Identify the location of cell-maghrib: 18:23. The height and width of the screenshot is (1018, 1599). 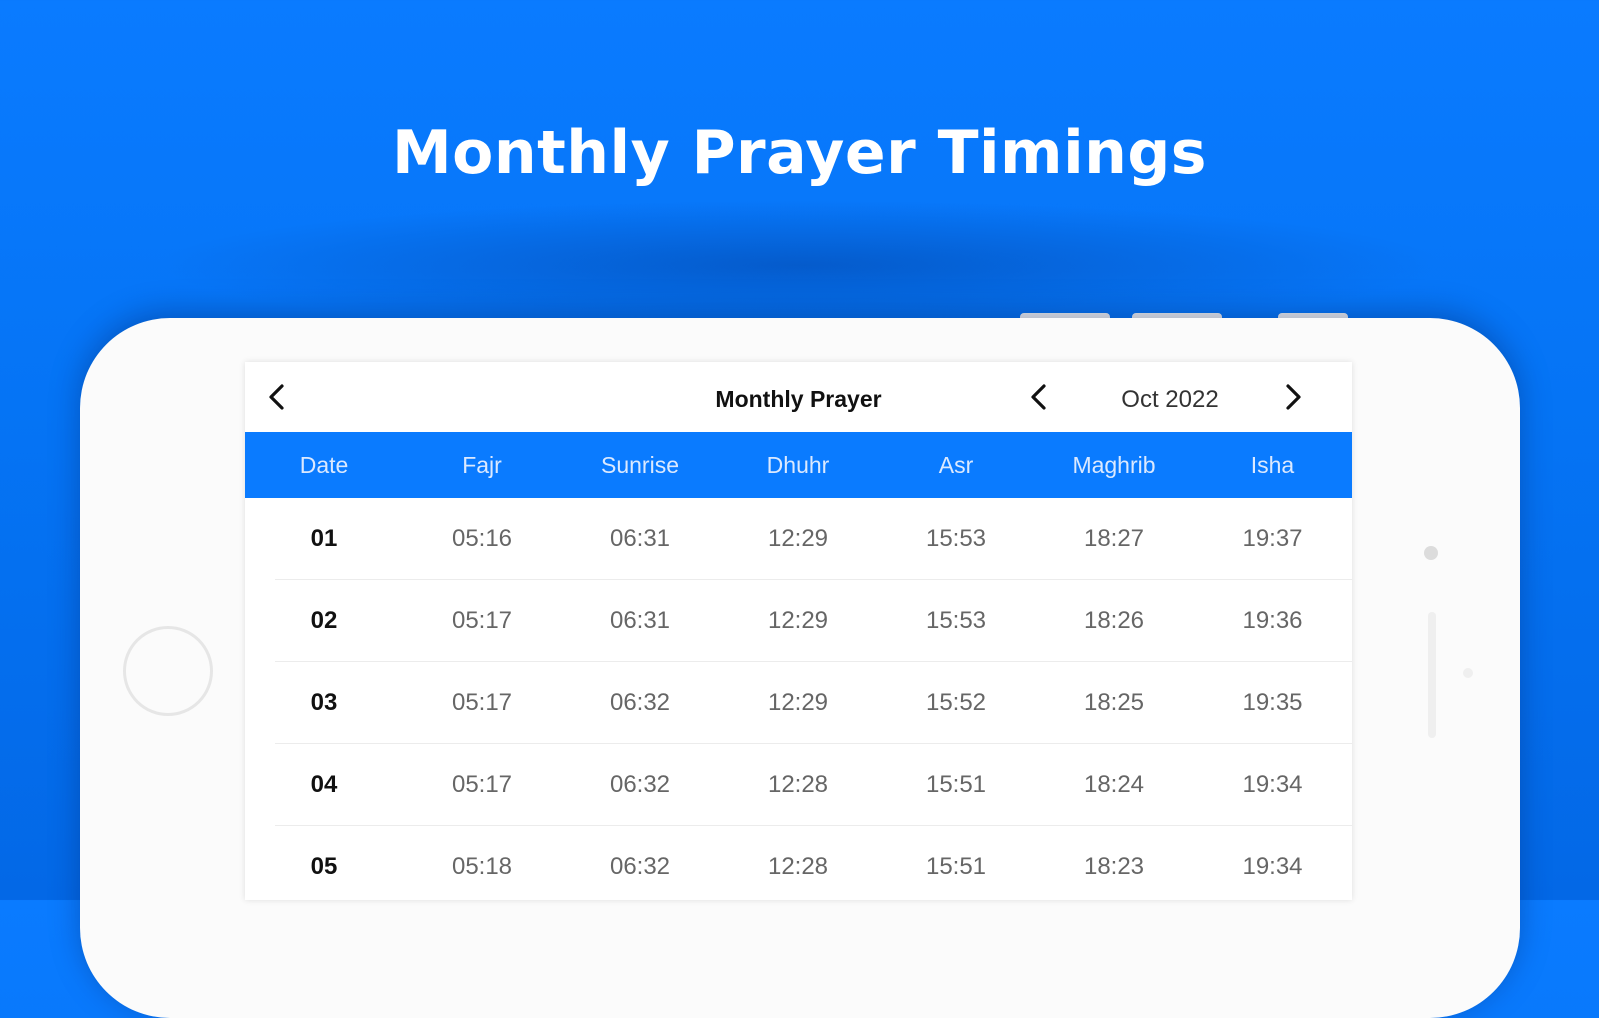
(1114, 866).